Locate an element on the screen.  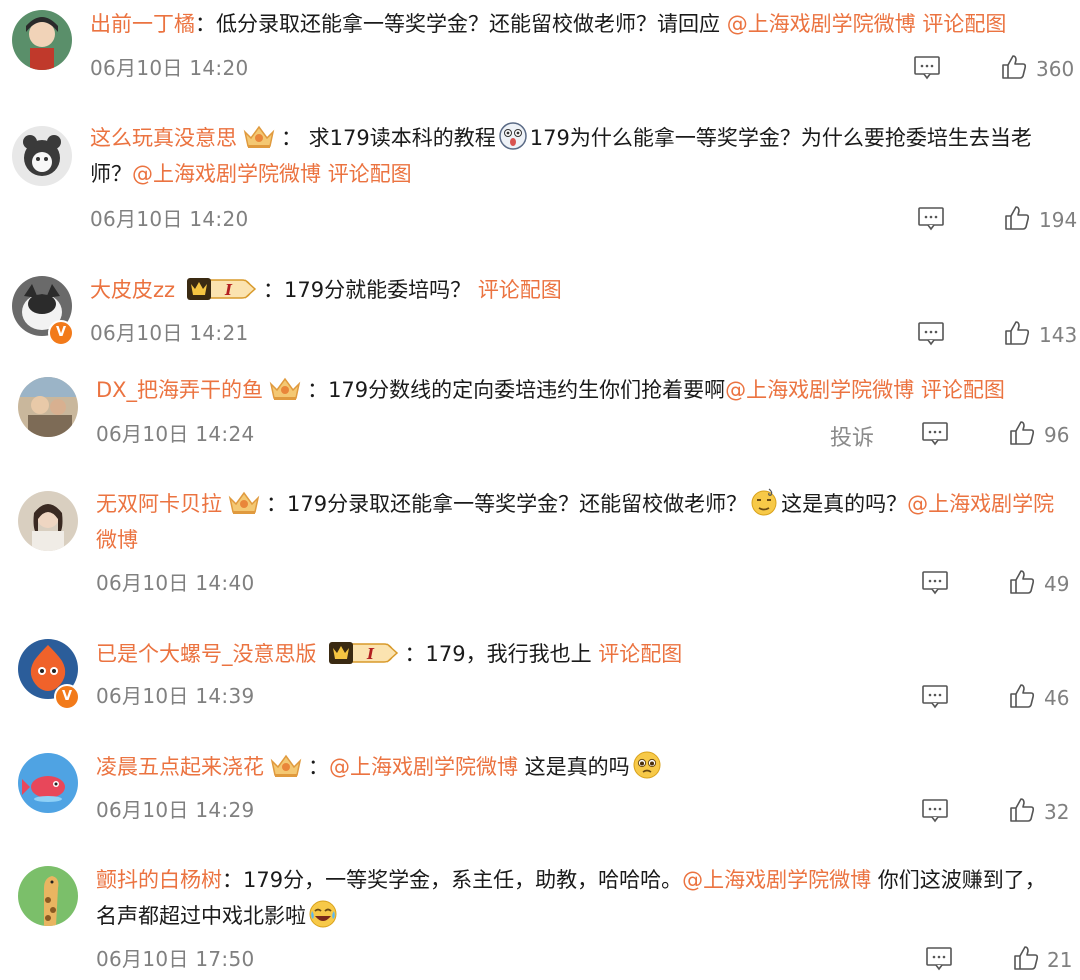
pleading-face-icon is located at coordinates (647, 765).